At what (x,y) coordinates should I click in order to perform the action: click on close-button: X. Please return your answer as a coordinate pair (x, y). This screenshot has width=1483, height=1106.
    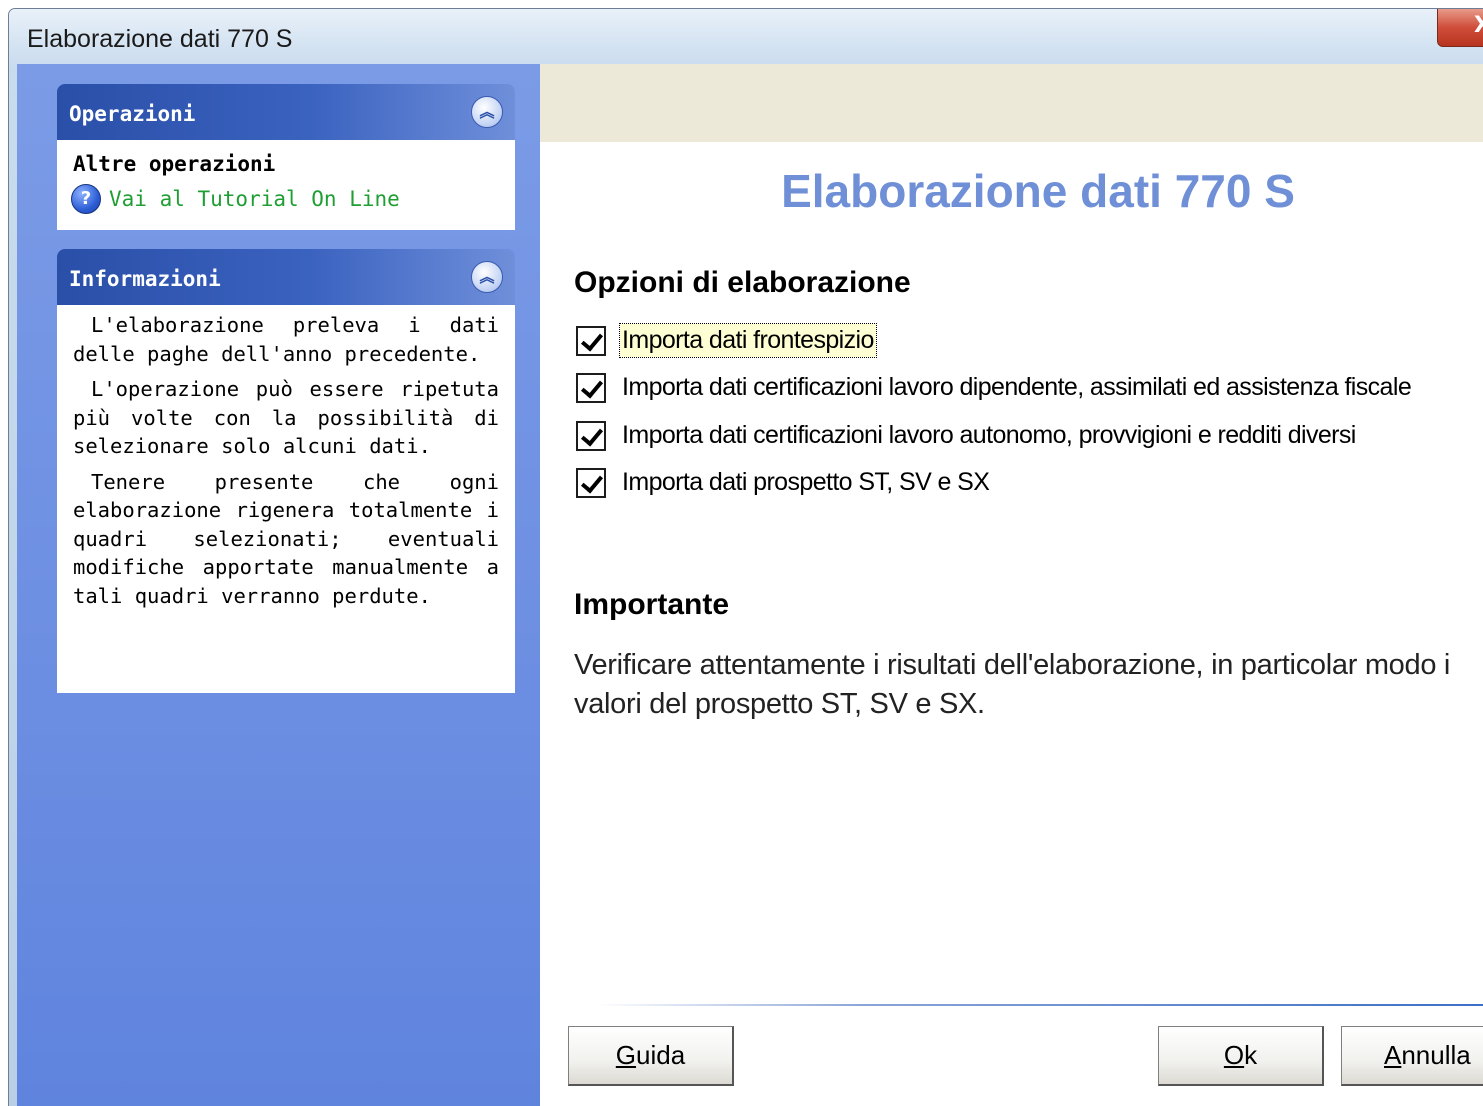
    Looking at the image, I should click on (1460, 28).